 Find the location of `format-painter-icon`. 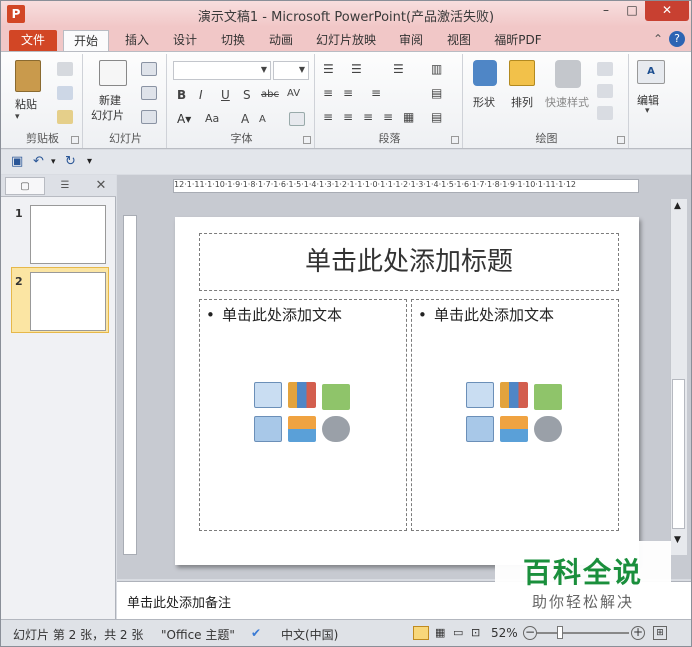

format-painter-icon is located at coordinates (65, 117).